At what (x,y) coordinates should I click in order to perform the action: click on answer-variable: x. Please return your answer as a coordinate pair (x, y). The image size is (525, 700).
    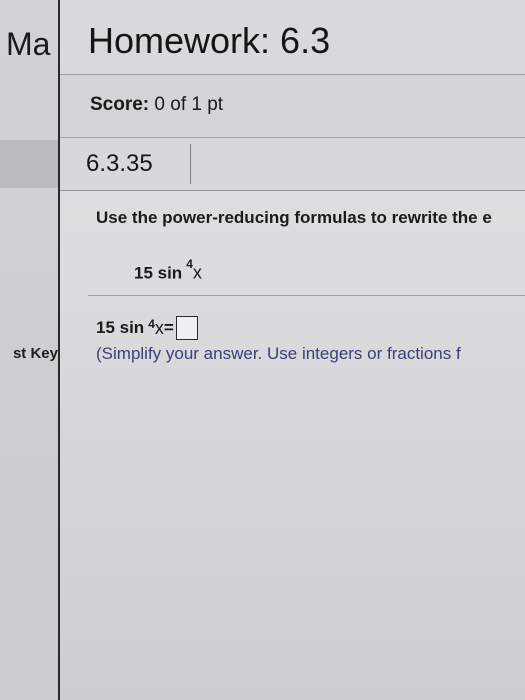
    Looking at the image, I should click on (159, 327).